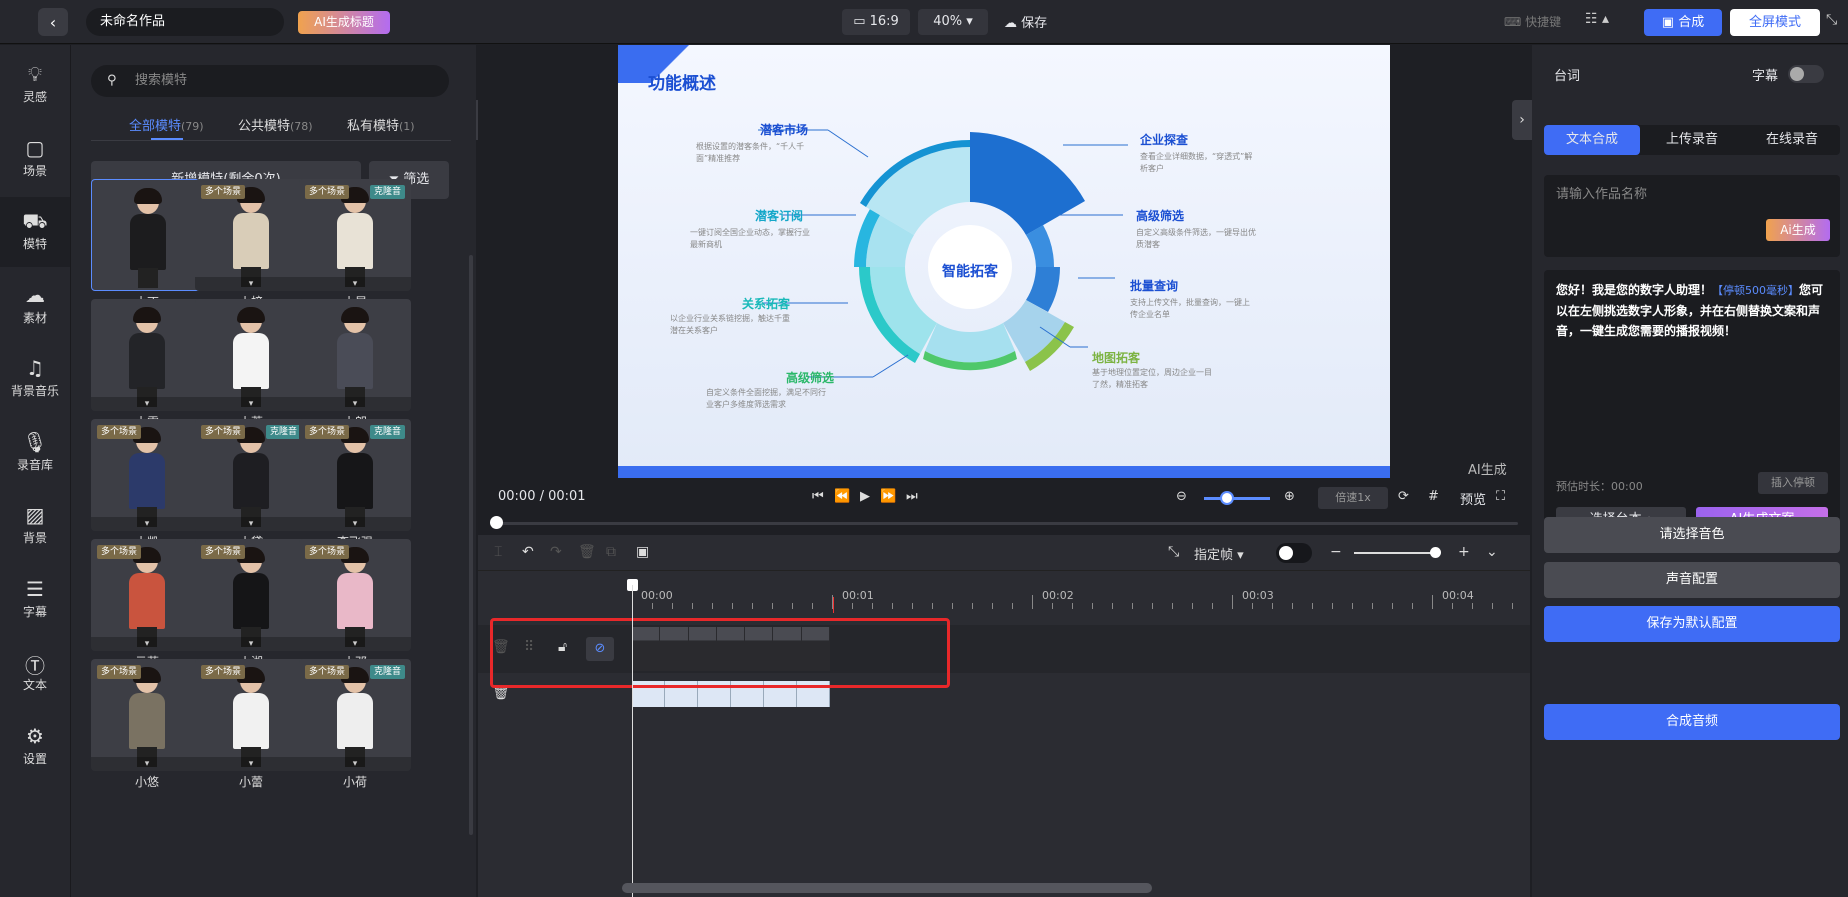 This screenshot has width=1848, height=897. Describe the element at coordinates (35, 379) in the screenshot. I see `nav-item-music: ♫ 背景音乐` at that location.